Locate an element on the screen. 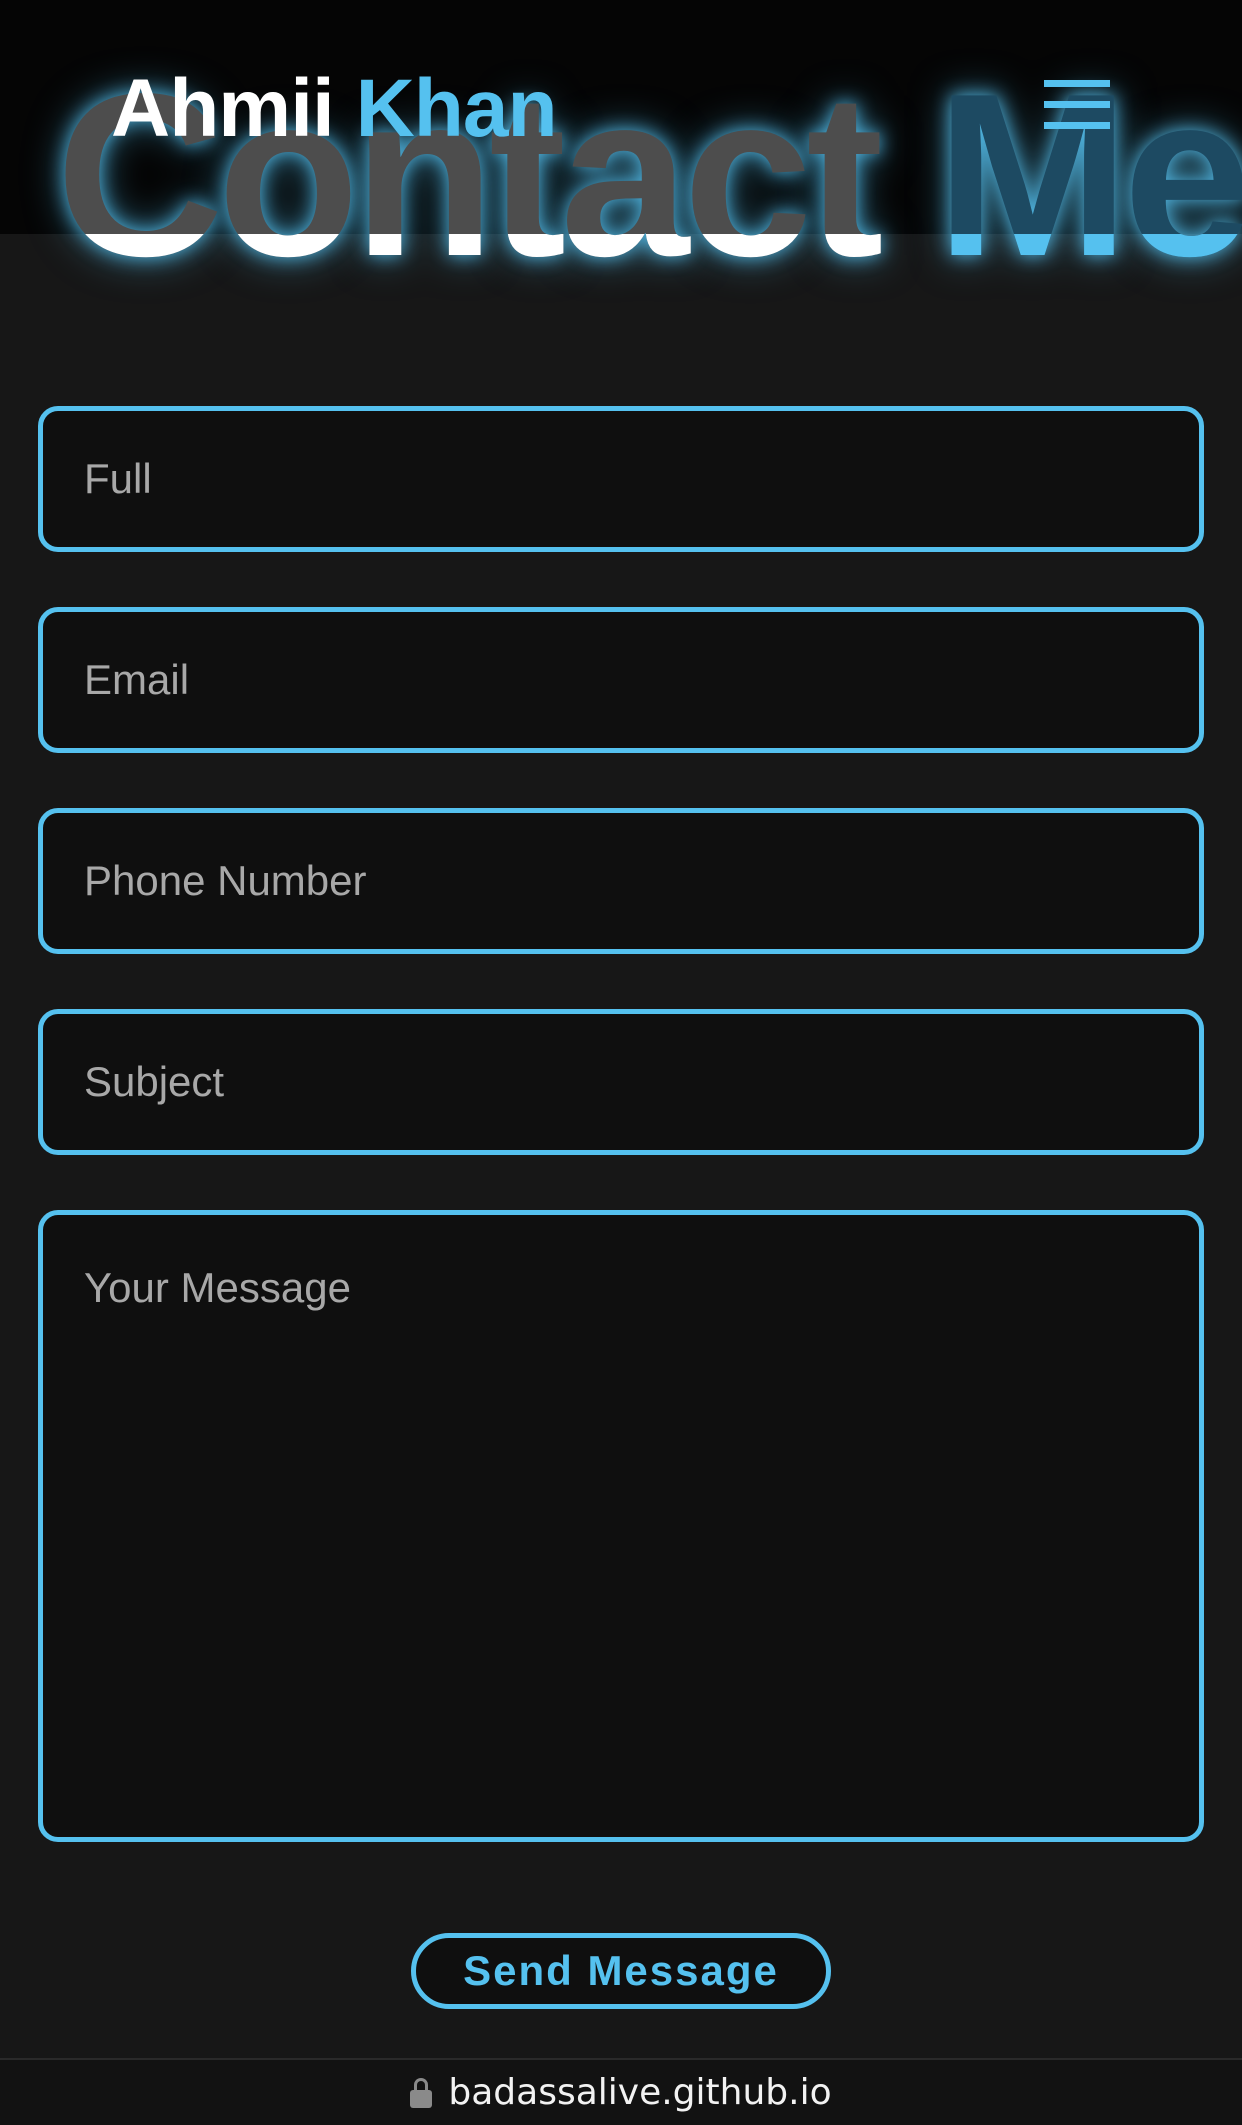 This screenshot has height=2125, width=1242. lock-body is located at coordinates (421, 2098).